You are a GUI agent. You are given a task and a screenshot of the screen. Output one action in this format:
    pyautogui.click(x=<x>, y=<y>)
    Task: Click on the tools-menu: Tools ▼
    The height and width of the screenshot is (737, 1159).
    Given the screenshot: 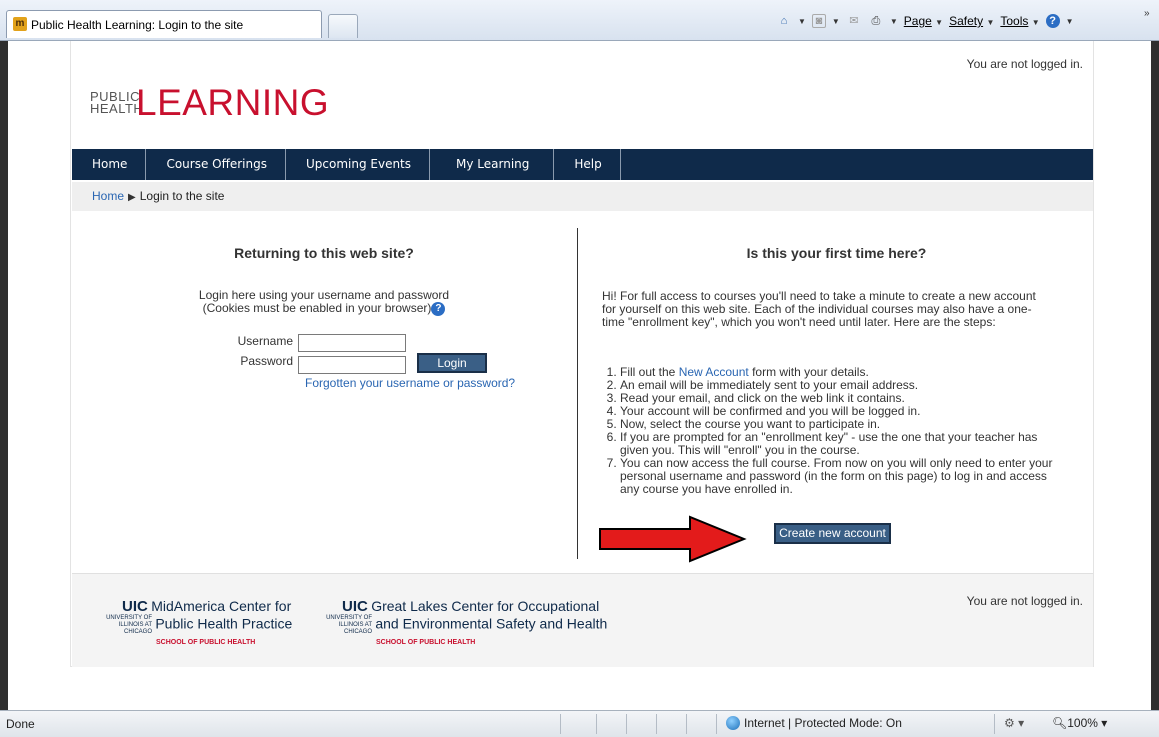 What is the action you would take?
    pyautogui.click(x=1019, y=21)
    